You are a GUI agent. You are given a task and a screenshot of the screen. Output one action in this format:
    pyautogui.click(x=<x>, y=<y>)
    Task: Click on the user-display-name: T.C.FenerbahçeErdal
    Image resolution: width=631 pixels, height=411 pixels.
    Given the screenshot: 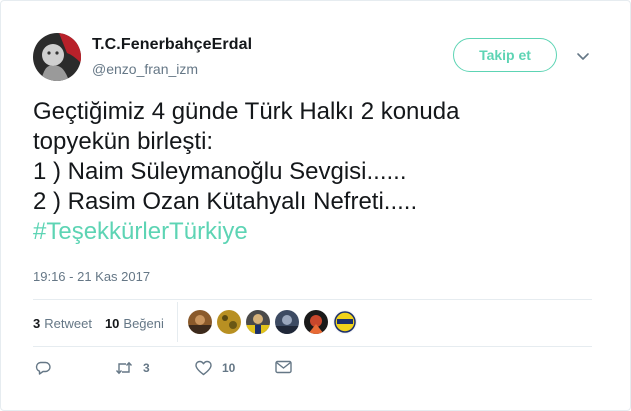 What is the action you would take?
    pyautogui.click(x=172, y=45)
    